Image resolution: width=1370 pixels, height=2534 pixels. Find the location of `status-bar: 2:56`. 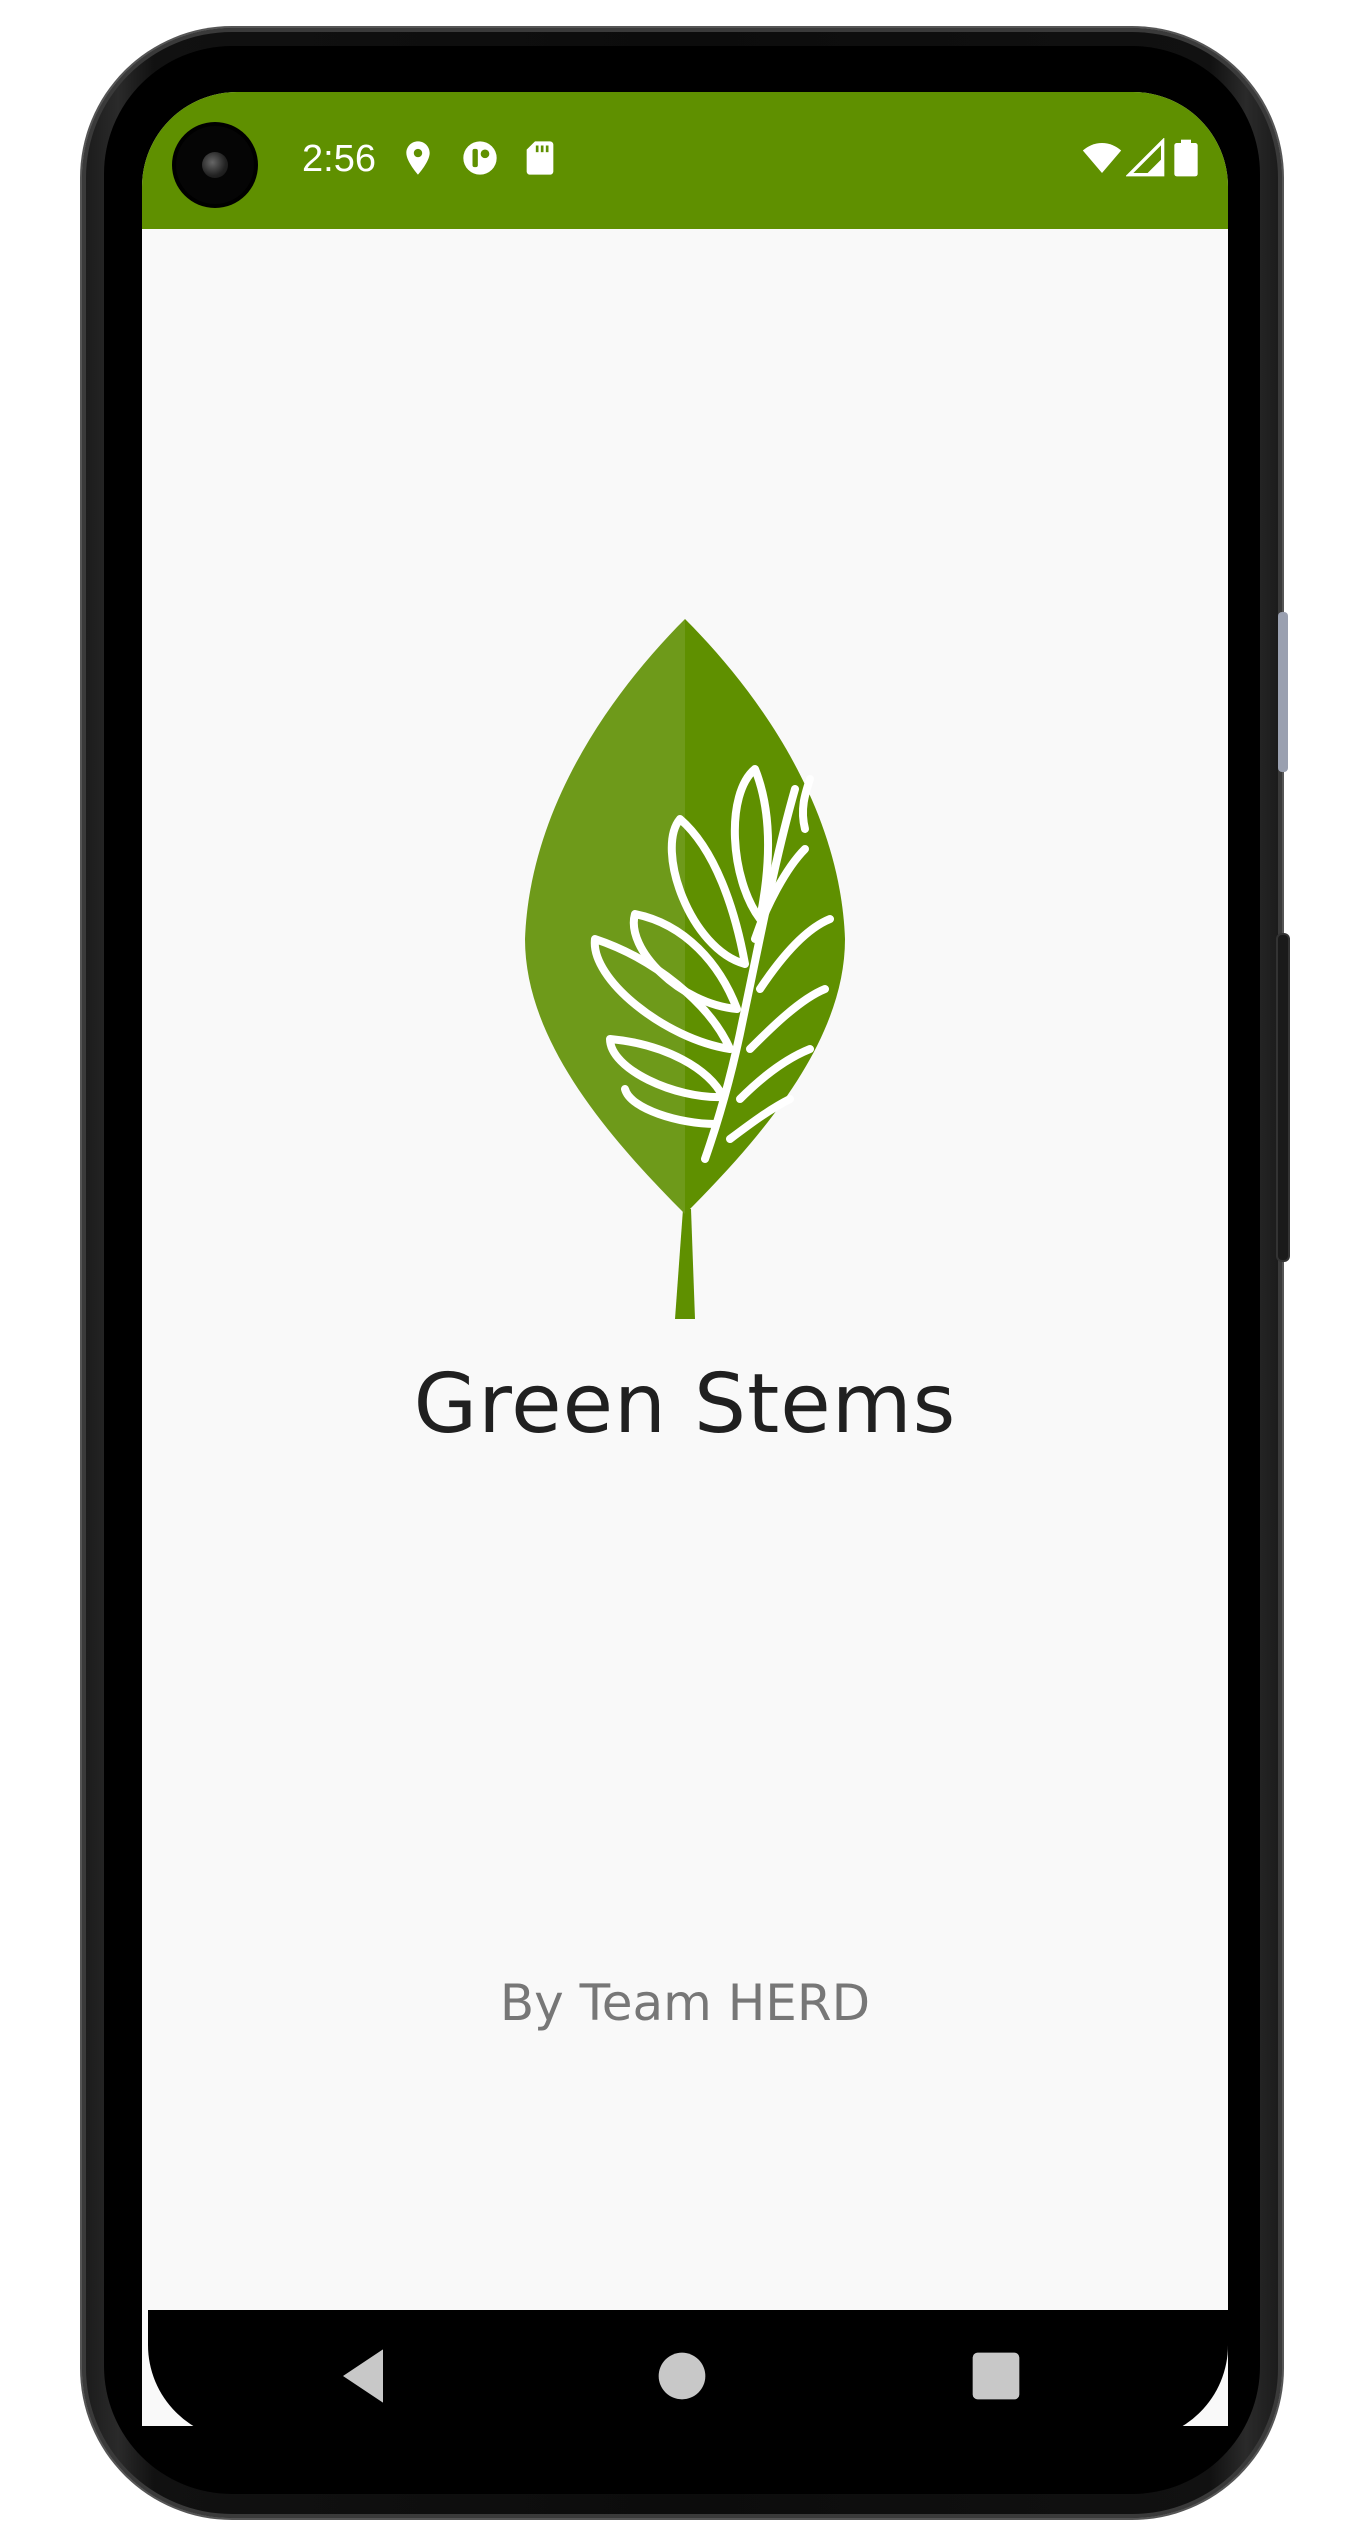

status-bar: 2:56 is located at coordinates (685, 160).